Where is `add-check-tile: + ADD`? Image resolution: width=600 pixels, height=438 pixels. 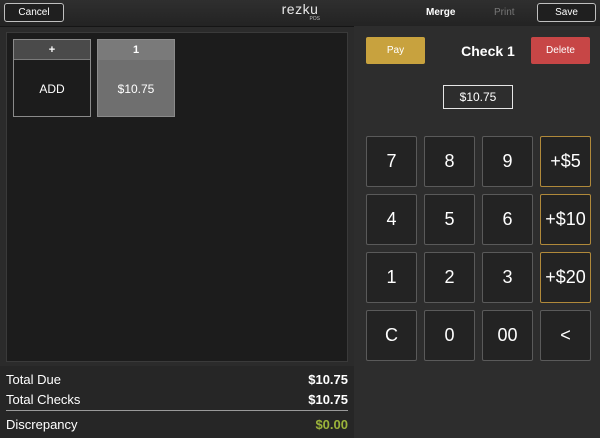
add-check-tile: + ADD is located at coordinates (52, 78).